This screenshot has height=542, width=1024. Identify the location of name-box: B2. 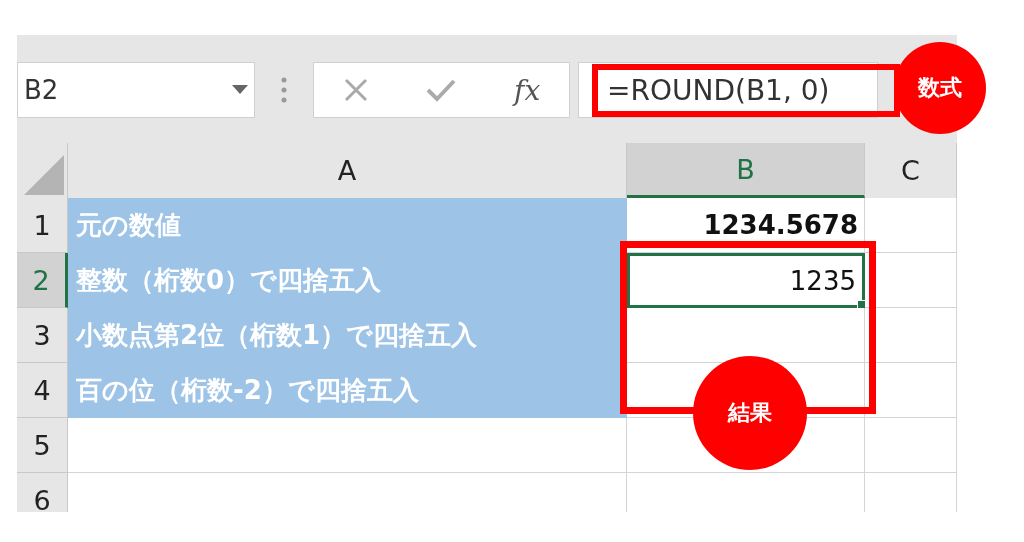
(136, 90).